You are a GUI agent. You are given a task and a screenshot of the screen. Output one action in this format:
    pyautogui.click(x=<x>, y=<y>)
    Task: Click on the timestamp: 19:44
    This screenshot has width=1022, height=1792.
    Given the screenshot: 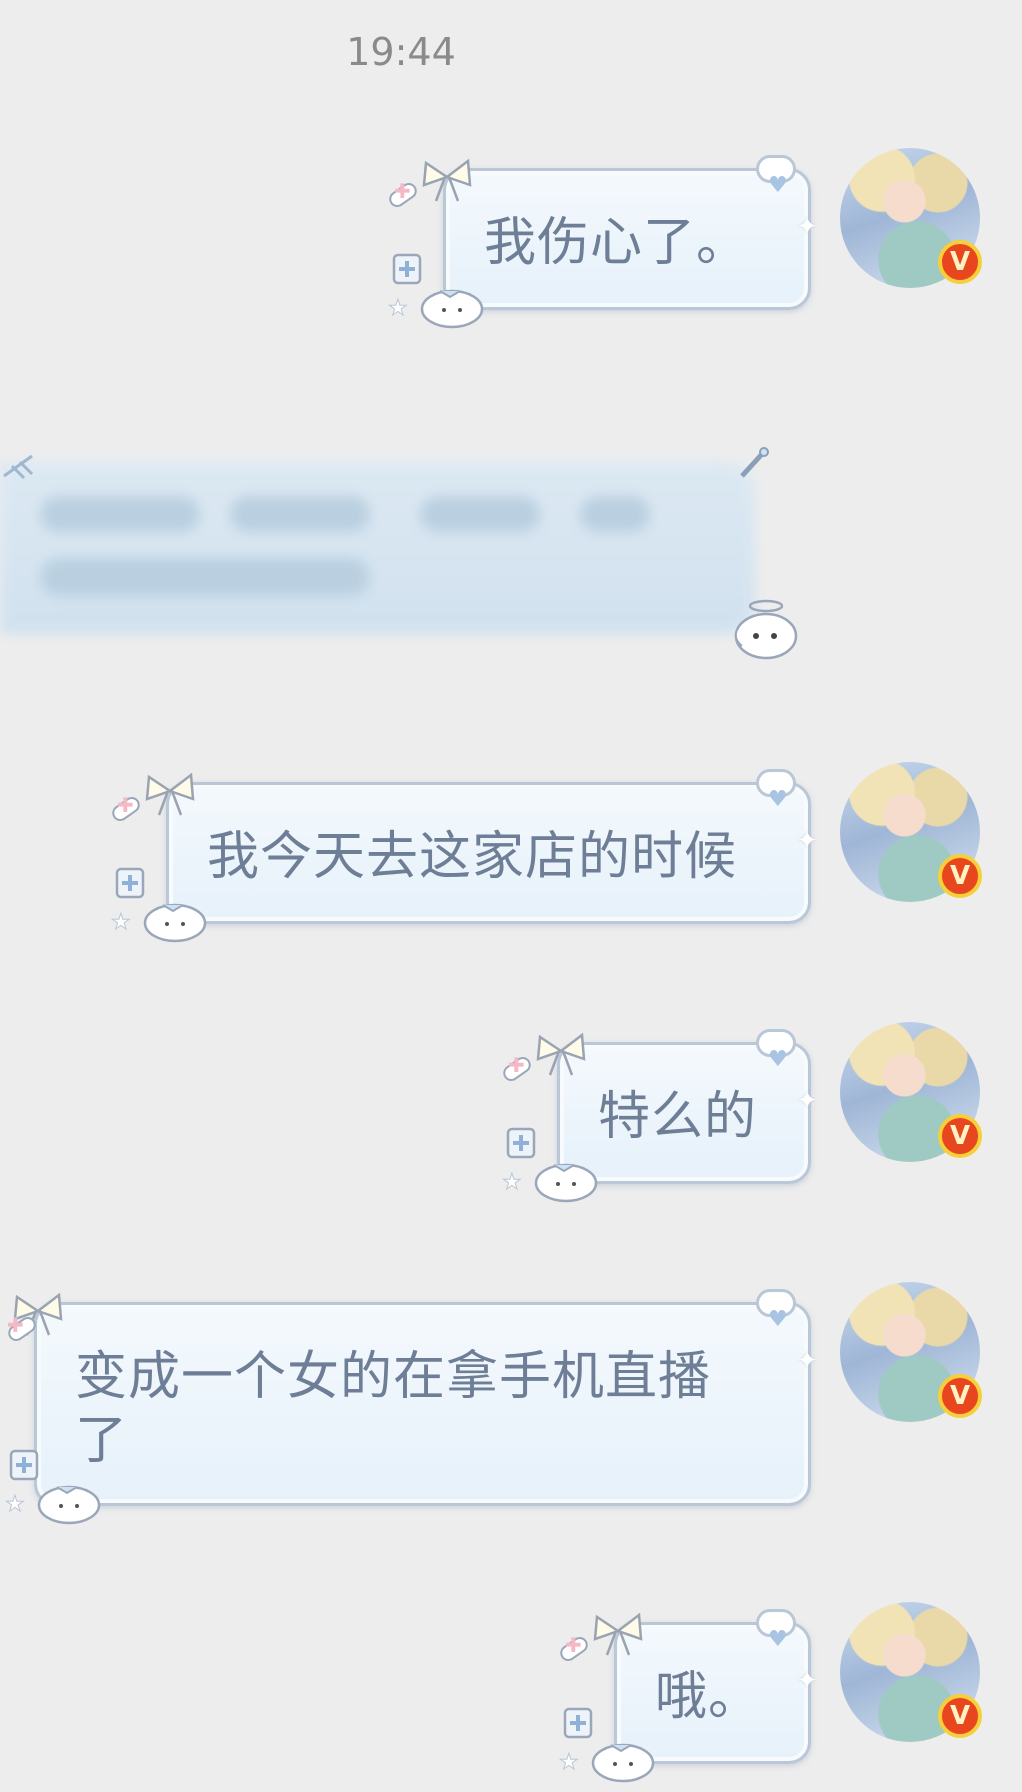 What is the action you would take?
    pyautogui.click(x=401, y=52)
    